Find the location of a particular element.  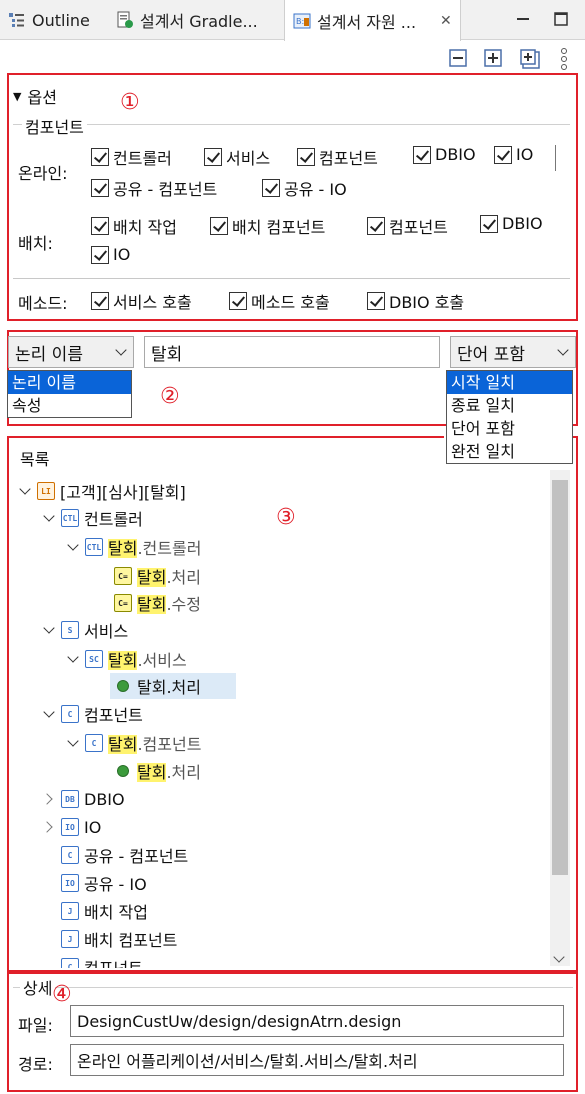

online-shared-io-checkbox: 공유 - IO is located at coordinates (304, 188).